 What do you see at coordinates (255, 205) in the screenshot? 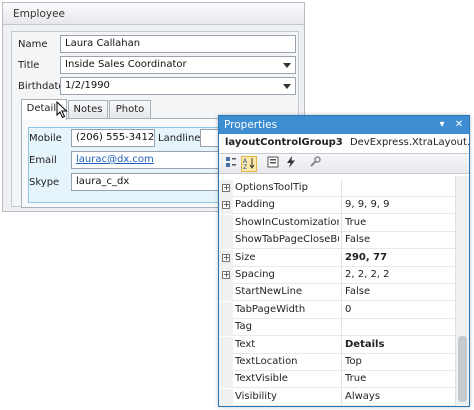
I see `property-name: Padding` at bounding box center [255, 205].